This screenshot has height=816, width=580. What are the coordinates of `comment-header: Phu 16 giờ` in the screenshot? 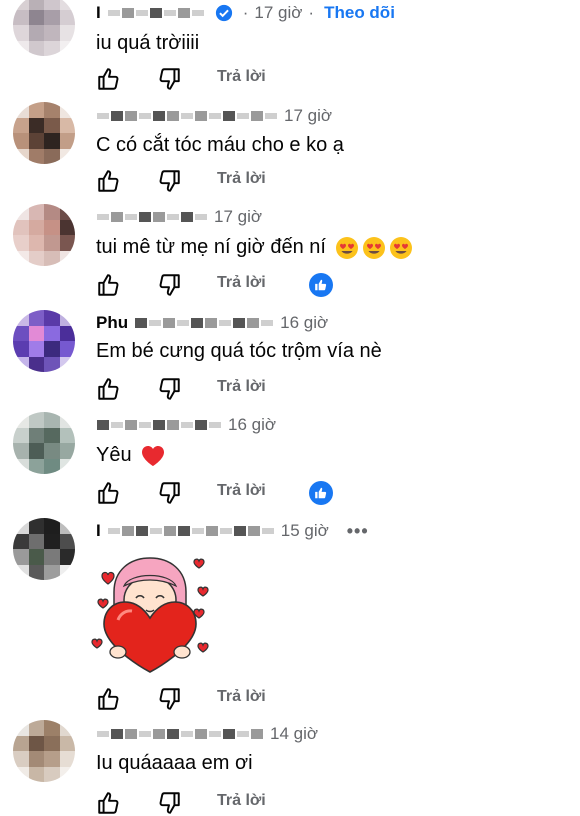 It's located at (212, 323).